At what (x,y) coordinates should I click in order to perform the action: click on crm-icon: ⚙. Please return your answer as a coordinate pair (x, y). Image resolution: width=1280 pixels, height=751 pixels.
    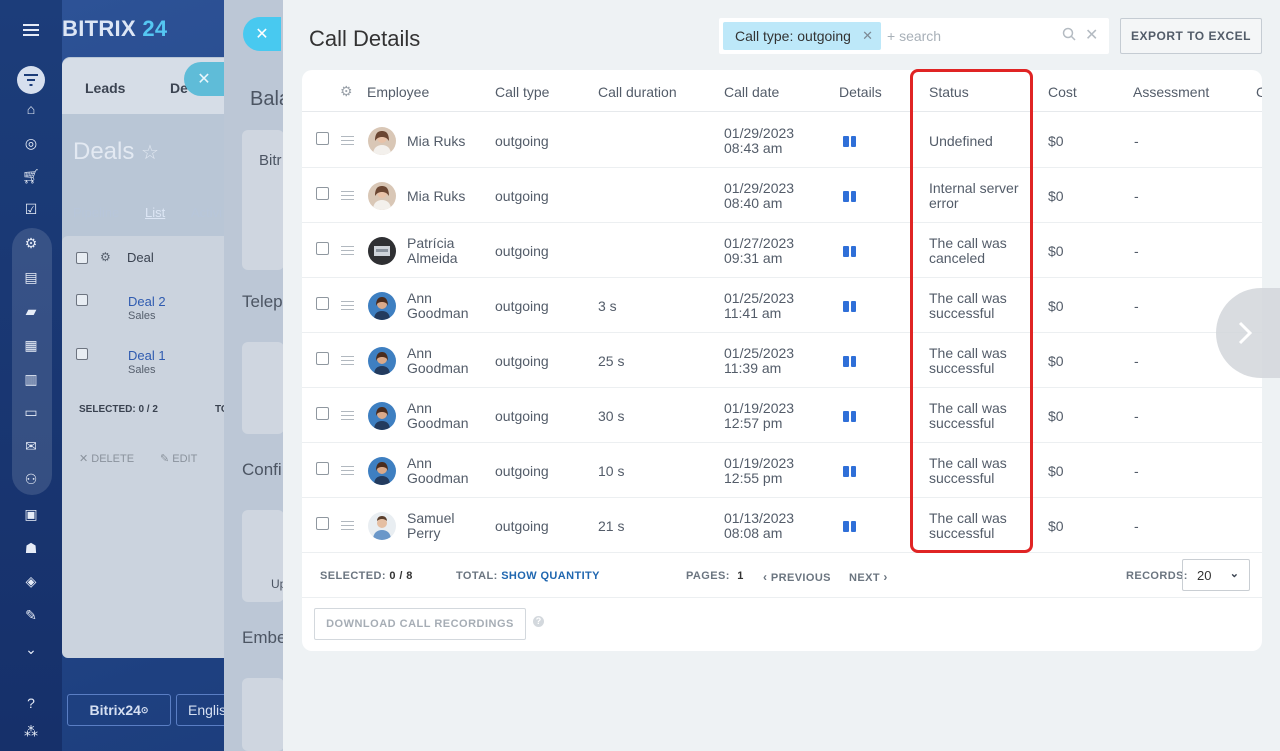
    Looking at the image, I should click on (31, 243).